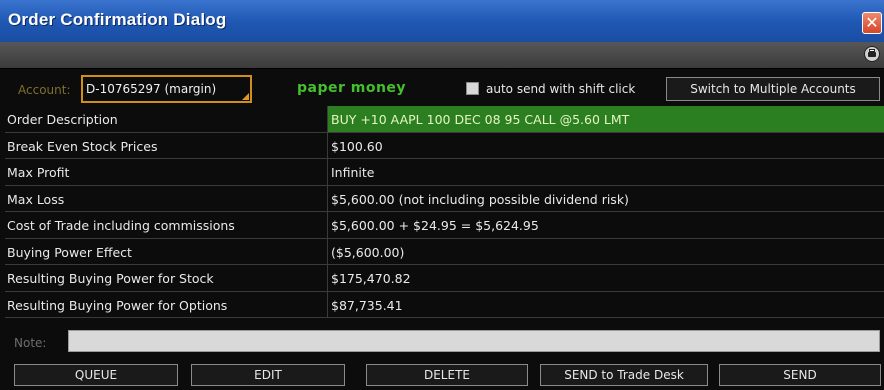 The height and width of the screenshot is (390, 884). Describe the element at coordinates (605, 225) in the screenshot. I see `row-value-cell: $5,600.00 + $24.95 = $5,624.95` at that location.